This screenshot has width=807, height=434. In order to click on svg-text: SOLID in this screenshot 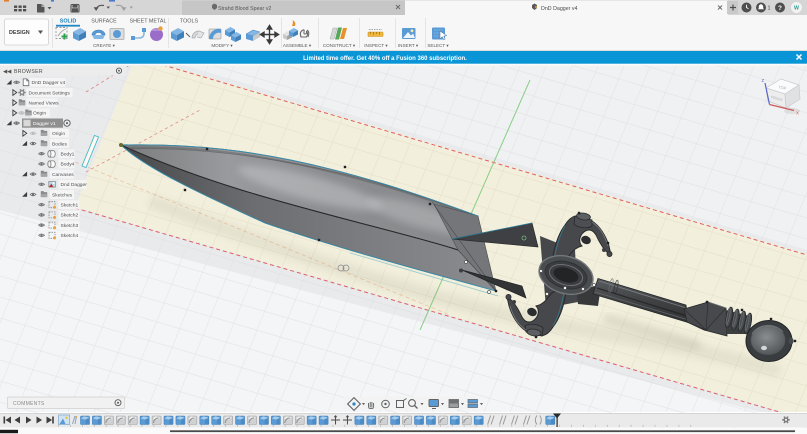, I will do `click(68, 22)`.